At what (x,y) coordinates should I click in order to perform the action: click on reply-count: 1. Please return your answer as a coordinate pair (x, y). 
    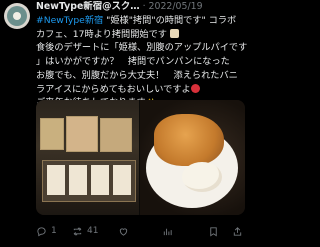
    Looking at the image, I should click on (54, 231).